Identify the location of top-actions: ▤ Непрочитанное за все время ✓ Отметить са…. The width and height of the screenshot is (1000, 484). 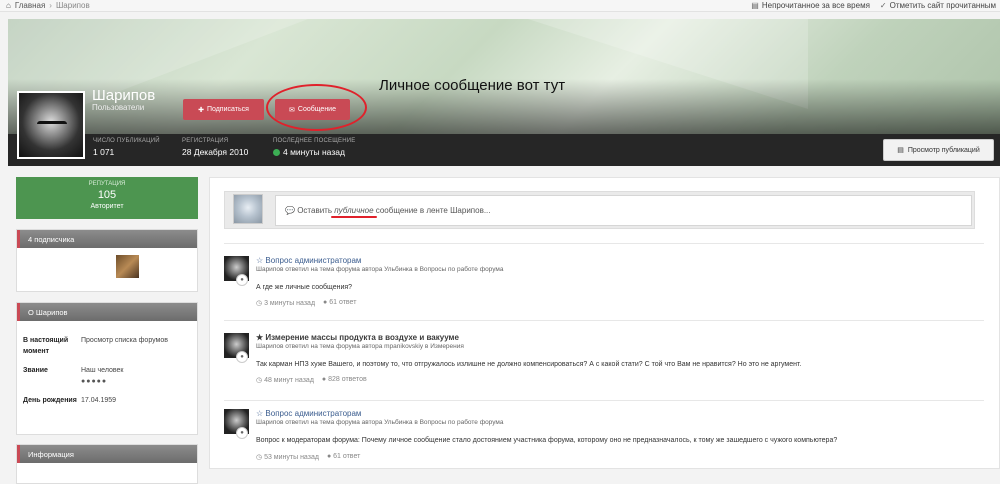
(873, 5).